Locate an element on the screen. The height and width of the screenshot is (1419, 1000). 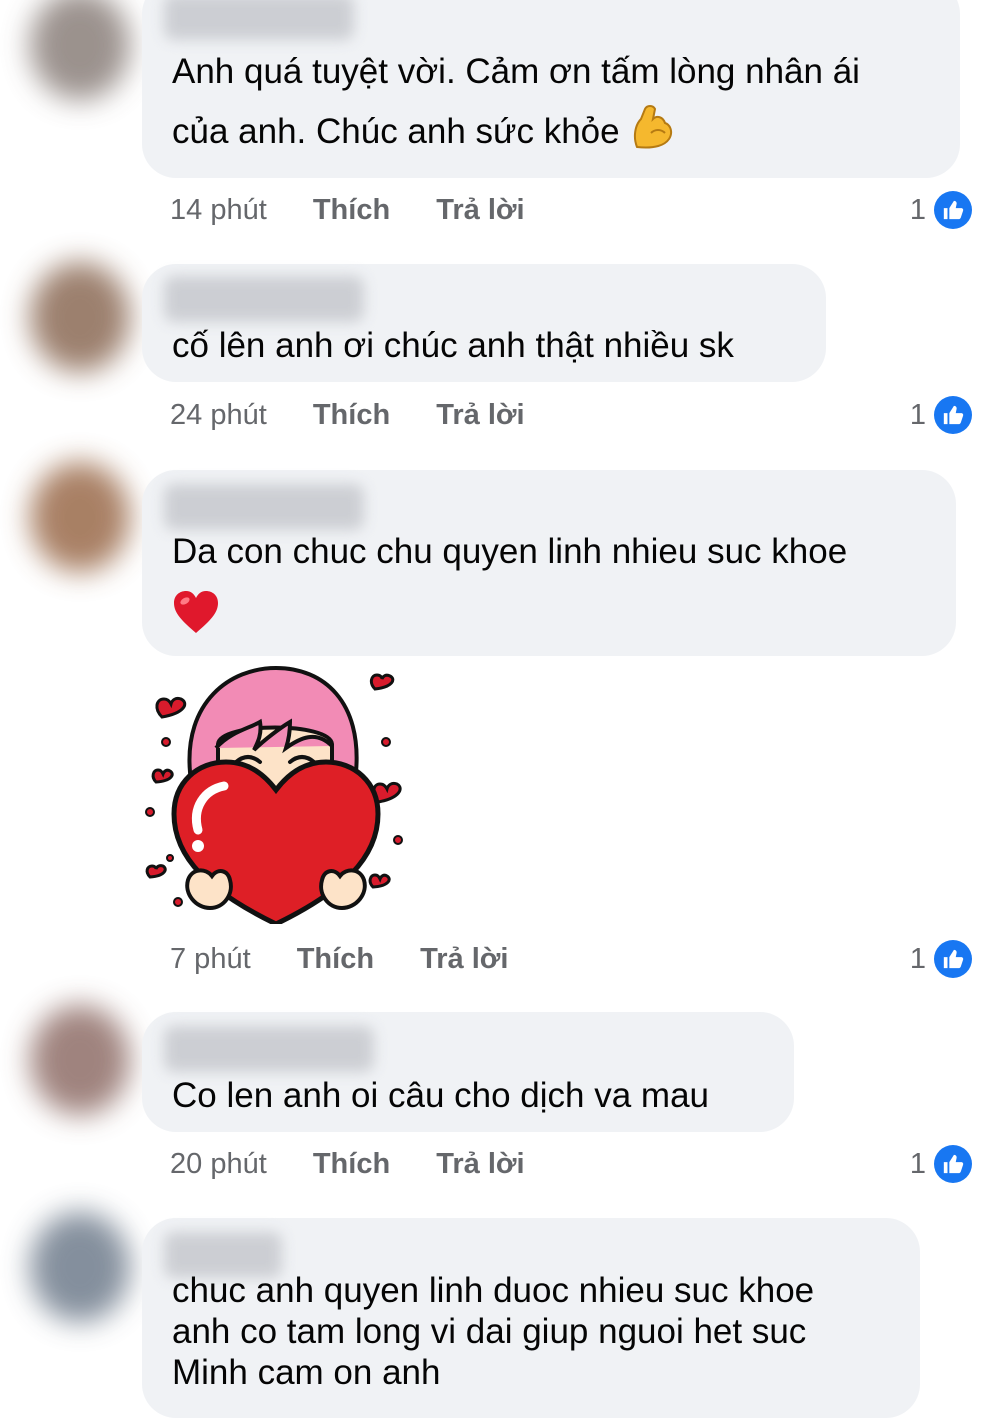
blurred-author-name is located at coordinates (259, 20).